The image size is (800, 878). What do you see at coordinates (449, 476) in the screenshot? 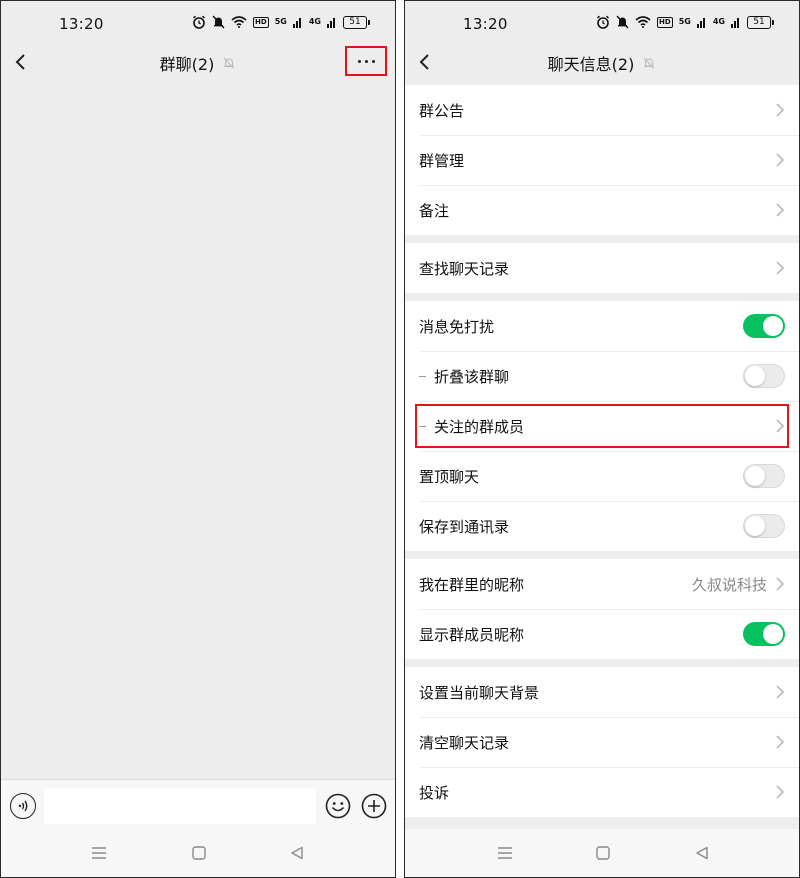
I see `row-label: 置顶聊天` at bounding box center [449, 476].